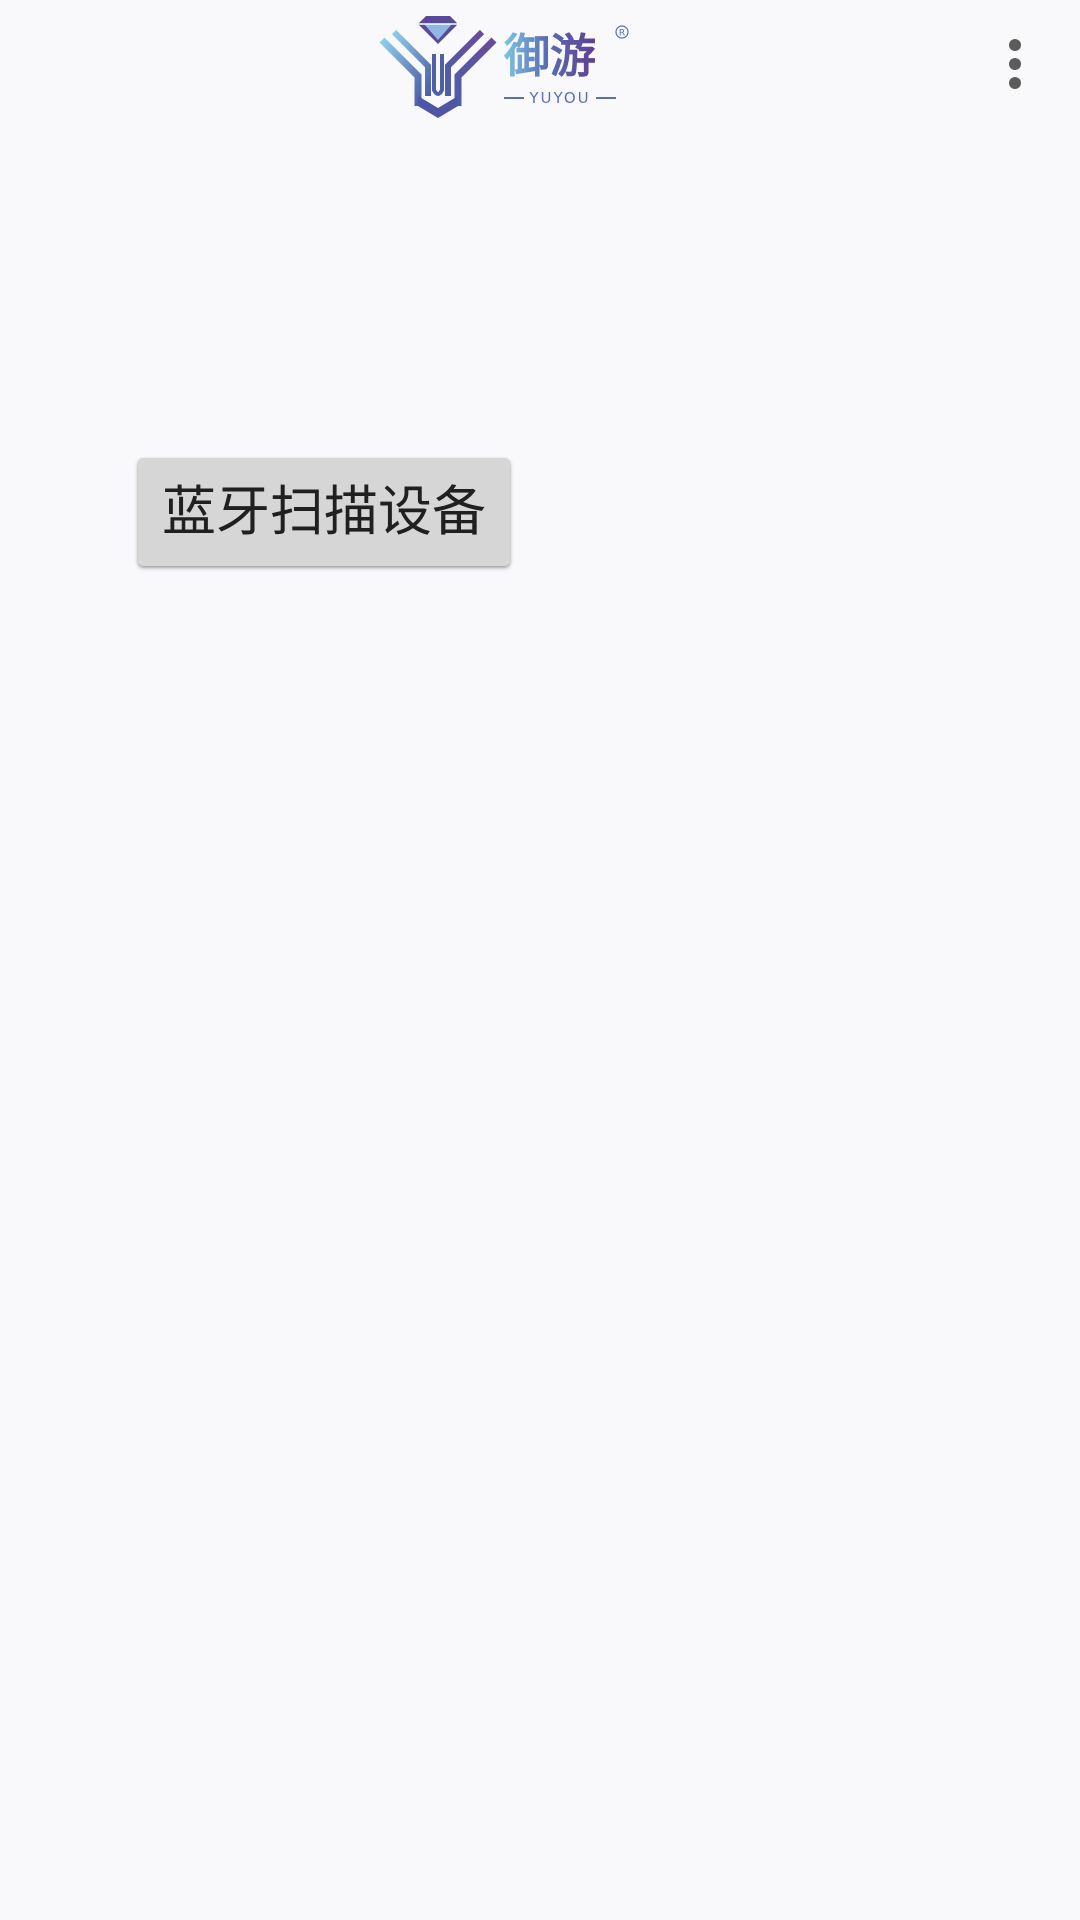 Image resolution: width=1080 pixels, height=1920 pixels. Describe the element at coordinates (1015, 45) in the screenshot. I see `more-vertical-icon` at that location.